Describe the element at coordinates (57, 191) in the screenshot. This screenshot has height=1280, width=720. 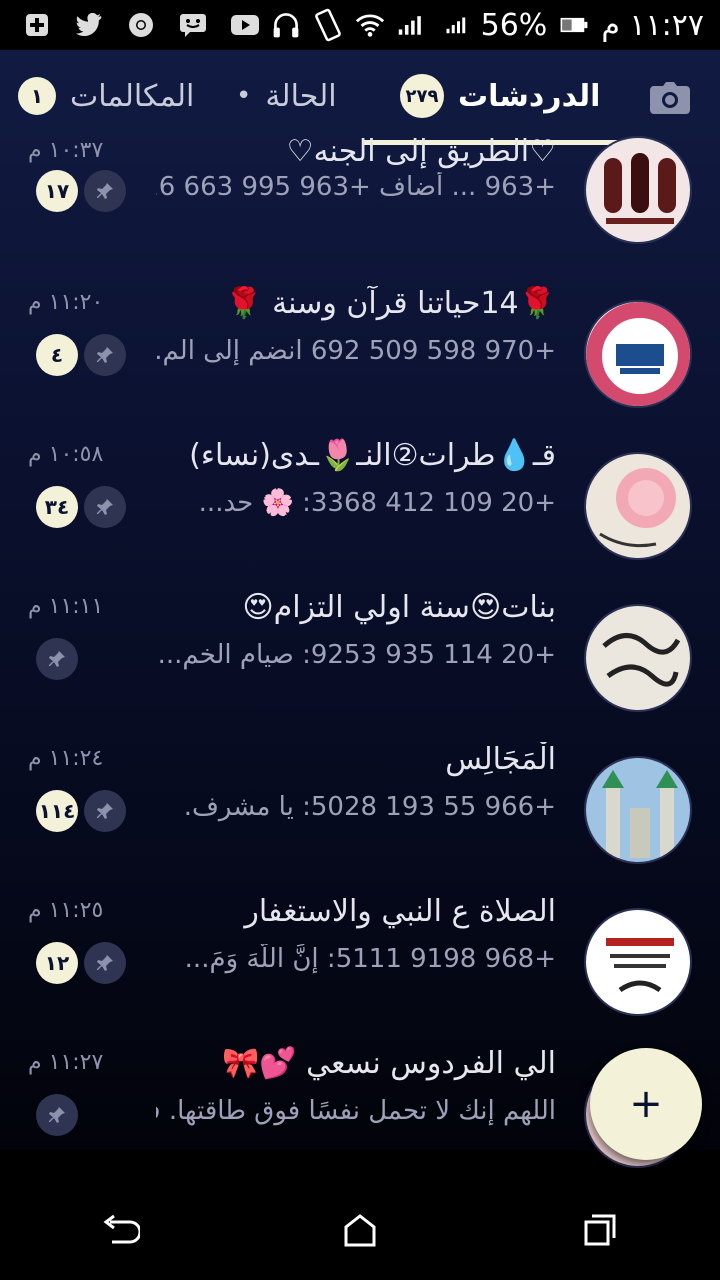
I see `unread-badge: ١٧` at that location.